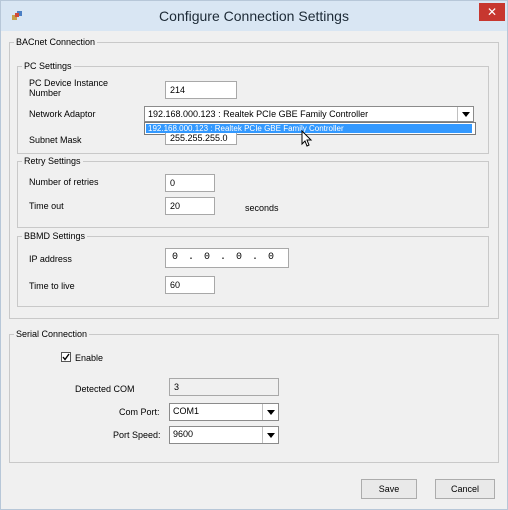  What do you see at coordinates (48, 66) in the screenshot?
I see `pc-settings-legend: PC Settings` at bounding box center [48, 66].